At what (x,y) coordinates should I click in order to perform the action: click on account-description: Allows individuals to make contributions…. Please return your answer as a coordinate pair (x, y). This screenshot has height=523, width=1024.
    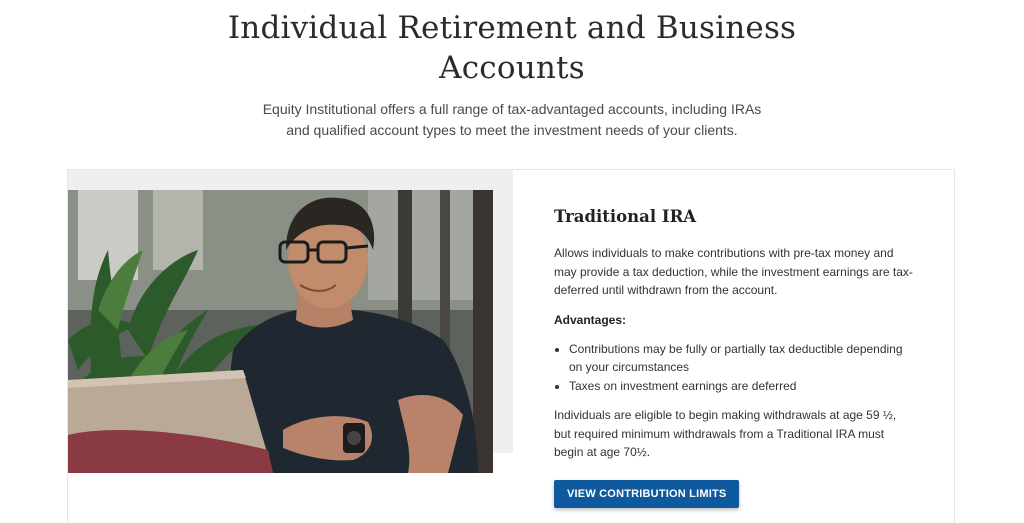
    Looking at the image, I should click on (733, 271).